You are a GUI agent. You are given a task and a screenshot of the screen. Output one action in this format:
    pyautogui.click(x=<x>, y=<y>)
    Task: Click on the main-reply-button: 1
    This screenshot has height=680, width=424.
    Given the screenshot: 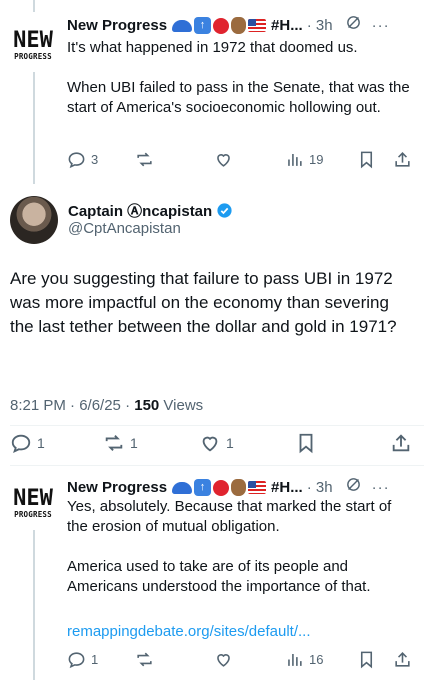 What is the action you would take?
    pyautogui.click(x=27, y=443)
    